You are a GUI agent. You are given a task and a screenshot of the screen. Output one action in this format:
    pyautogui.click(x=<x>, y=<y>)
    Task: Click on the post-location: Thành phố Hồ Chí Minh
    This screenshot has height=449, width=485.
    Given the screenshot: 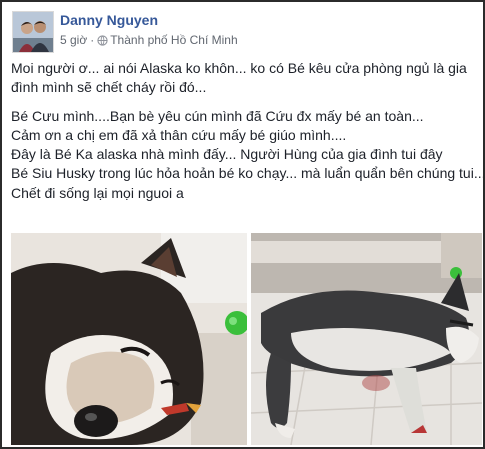 What is the action you would take?
    pyautogui.click(x=173, y=40)
    